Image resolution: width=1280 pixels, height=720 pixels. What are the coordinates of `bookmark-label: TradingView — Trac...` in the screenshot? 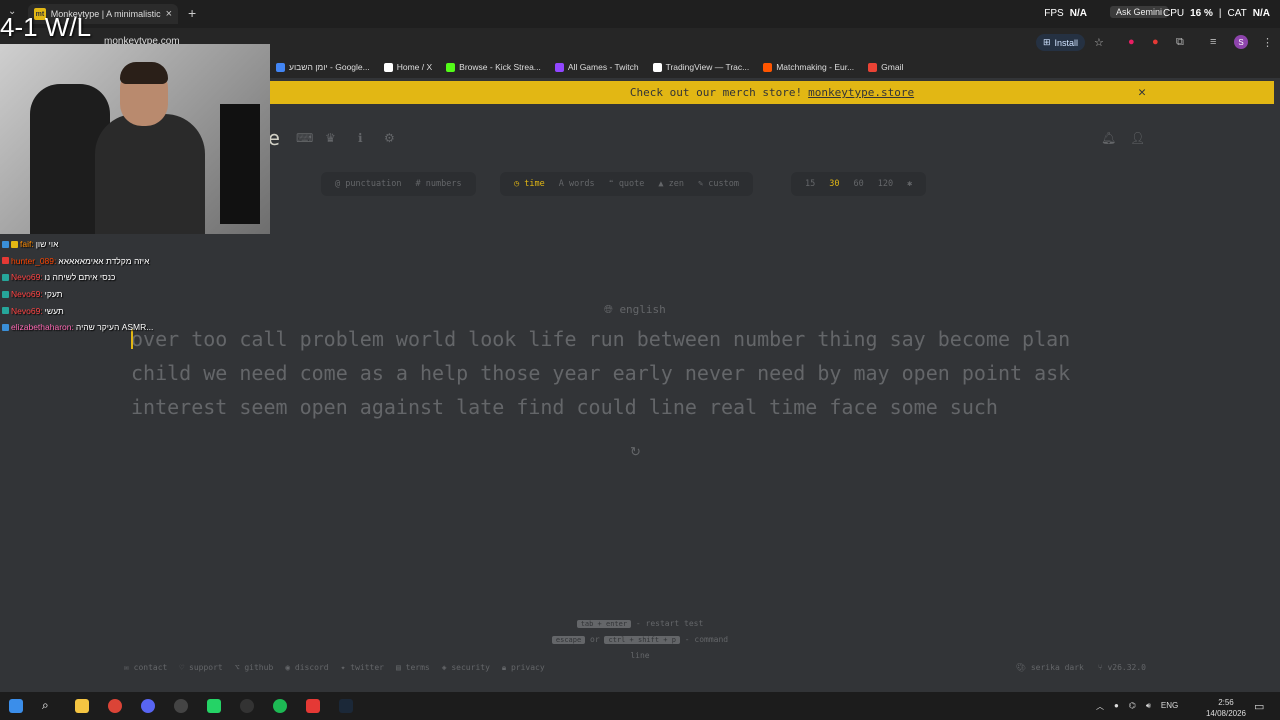 It's located at (707, 67).